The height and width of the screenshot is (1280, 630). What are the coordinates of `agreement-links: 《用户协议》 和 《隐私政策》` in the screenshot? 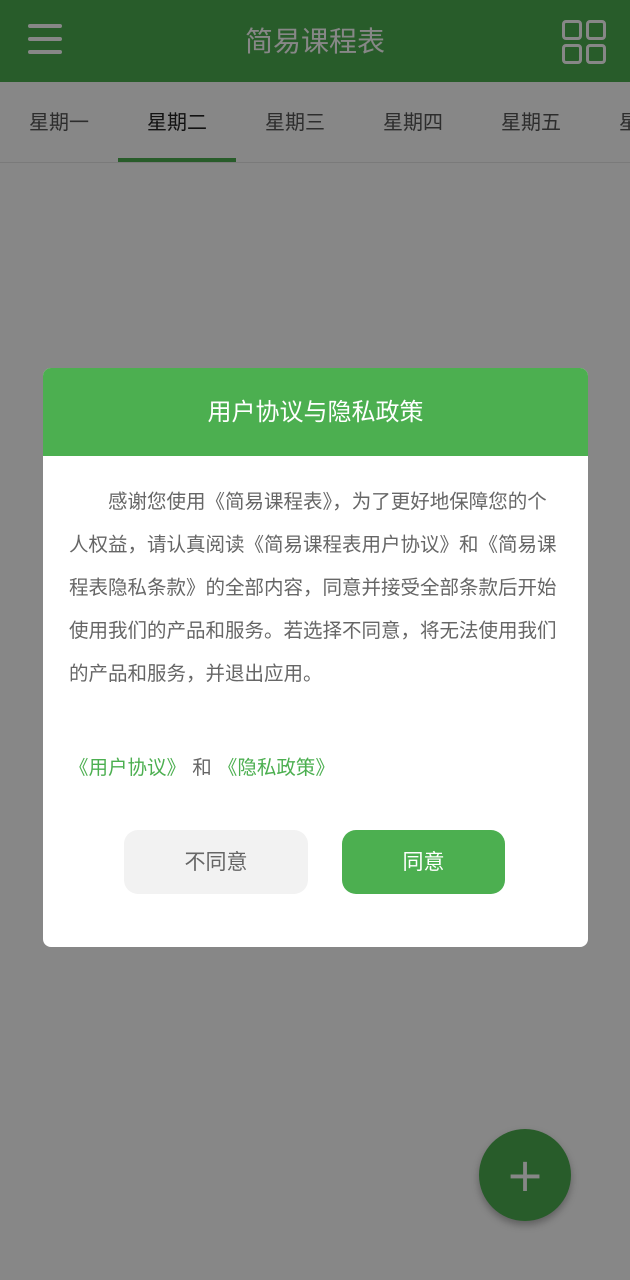 It's located at (202, 768).